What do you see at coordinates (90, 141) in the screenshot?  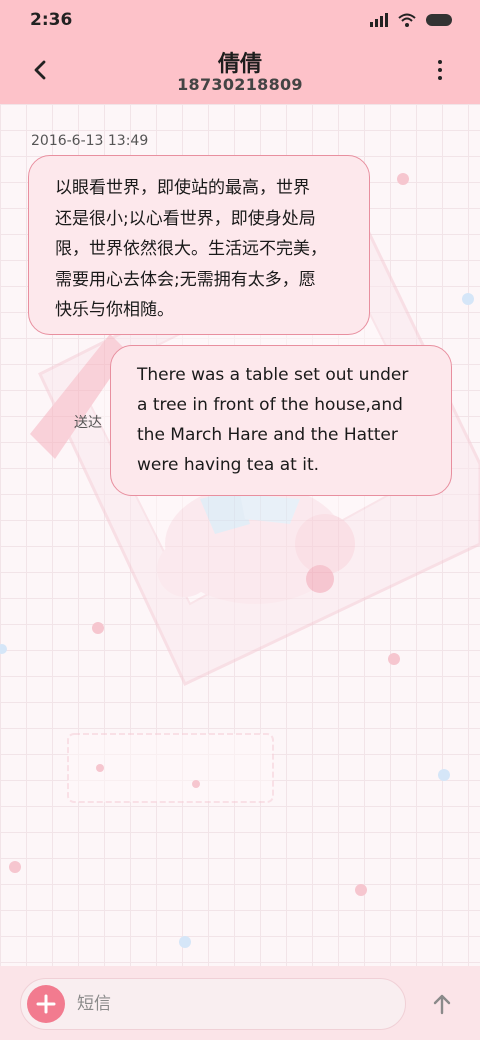 I see `message-timestamp: 2016-6-13 13:49` at bounding box center [90, 141].